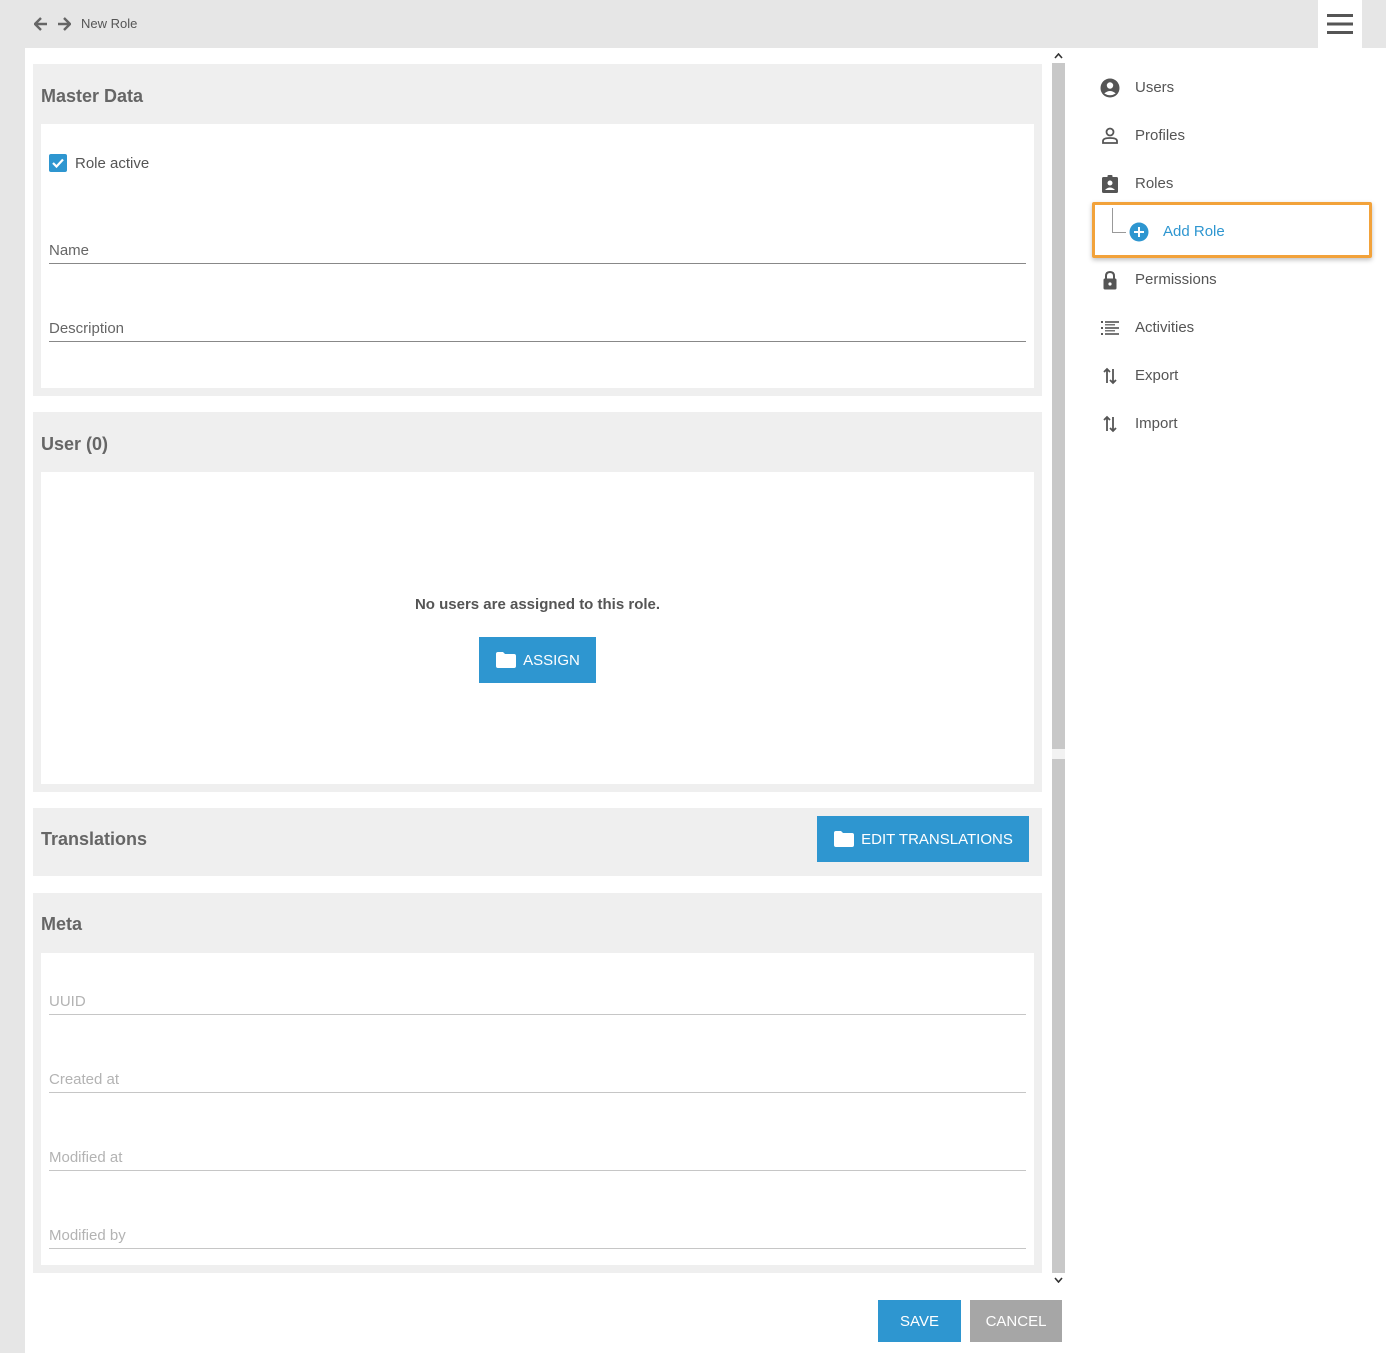  Describe the element at coordinates (1110, 136) in the screenshot. I see `person-outline-icon` at that location.